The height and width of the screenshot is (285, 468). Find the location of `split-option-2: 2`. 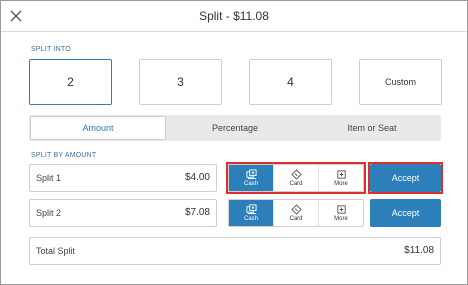

split-option-2: 2 is located at coordinates (70, 82).